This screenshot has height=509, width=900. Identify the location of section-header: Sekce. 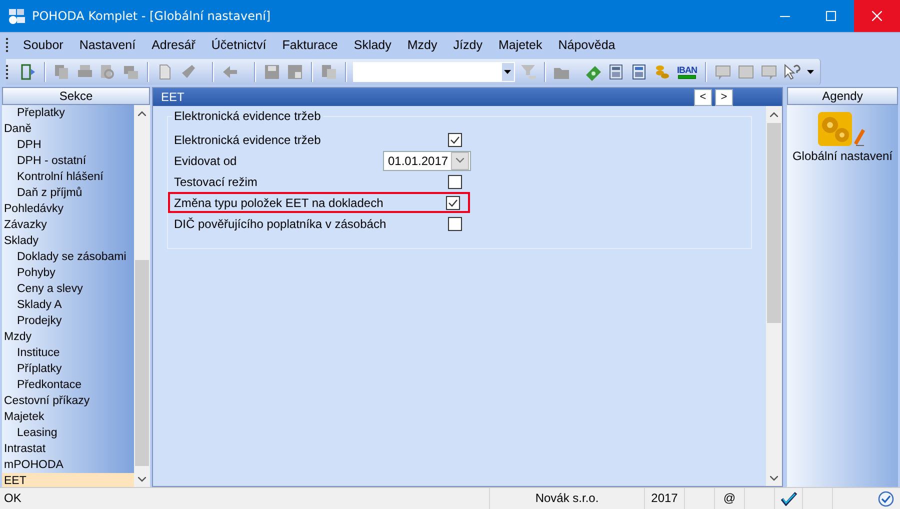
(76, 96).